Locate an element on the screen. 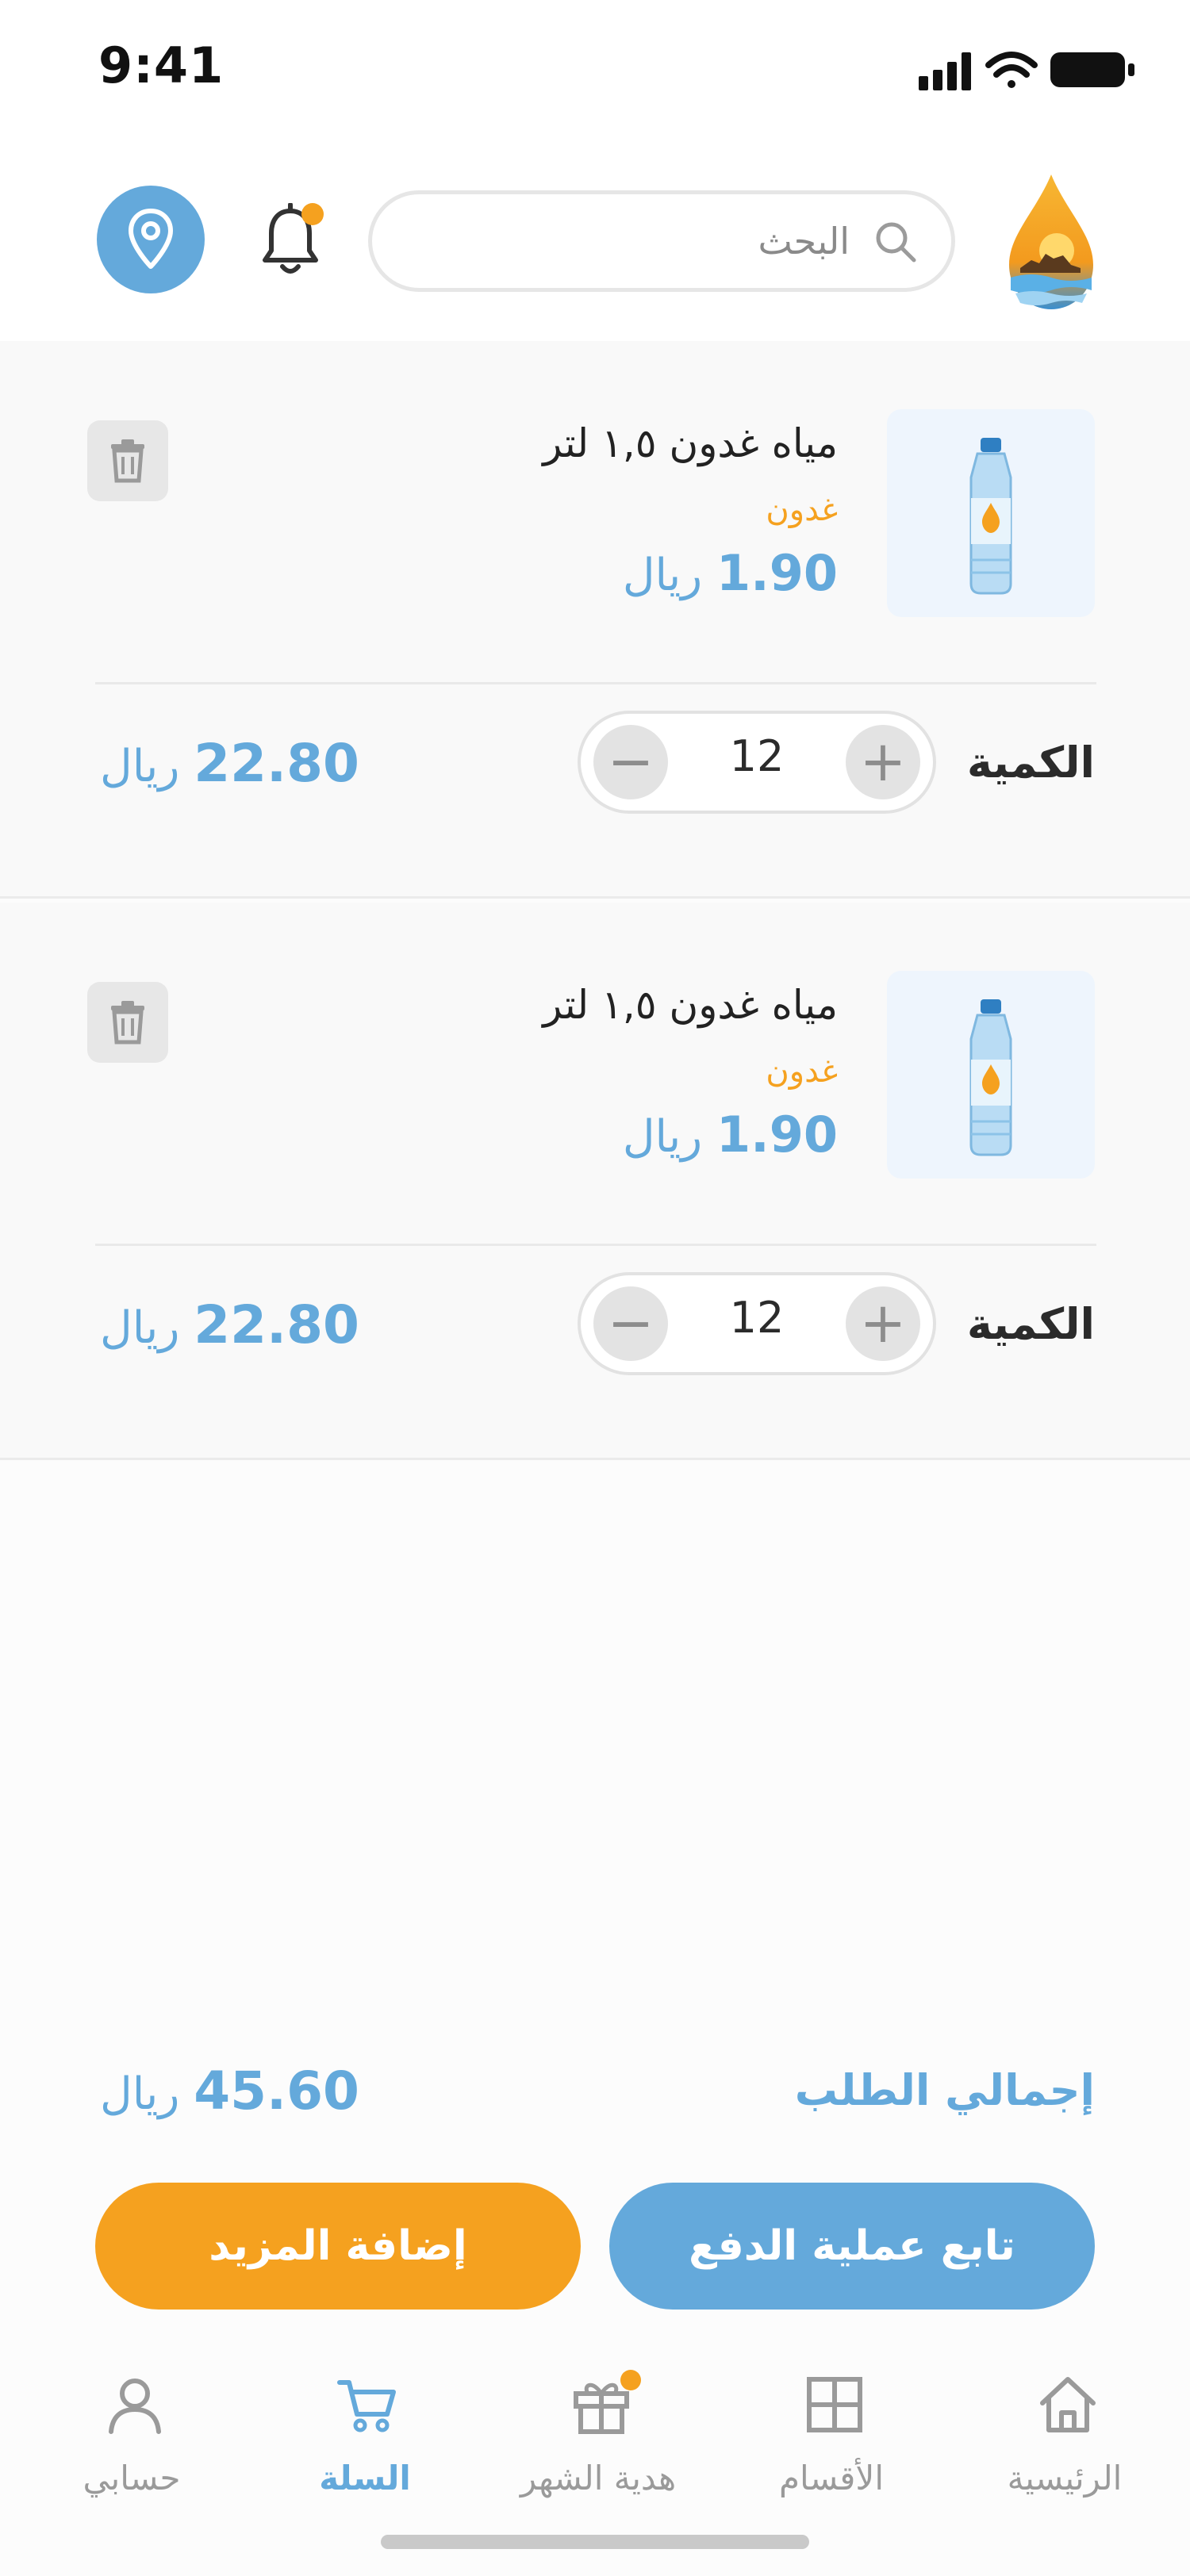 The height and width of the screenshot is (2576, 1190). notification-badge is located at coordinates (312, 214).